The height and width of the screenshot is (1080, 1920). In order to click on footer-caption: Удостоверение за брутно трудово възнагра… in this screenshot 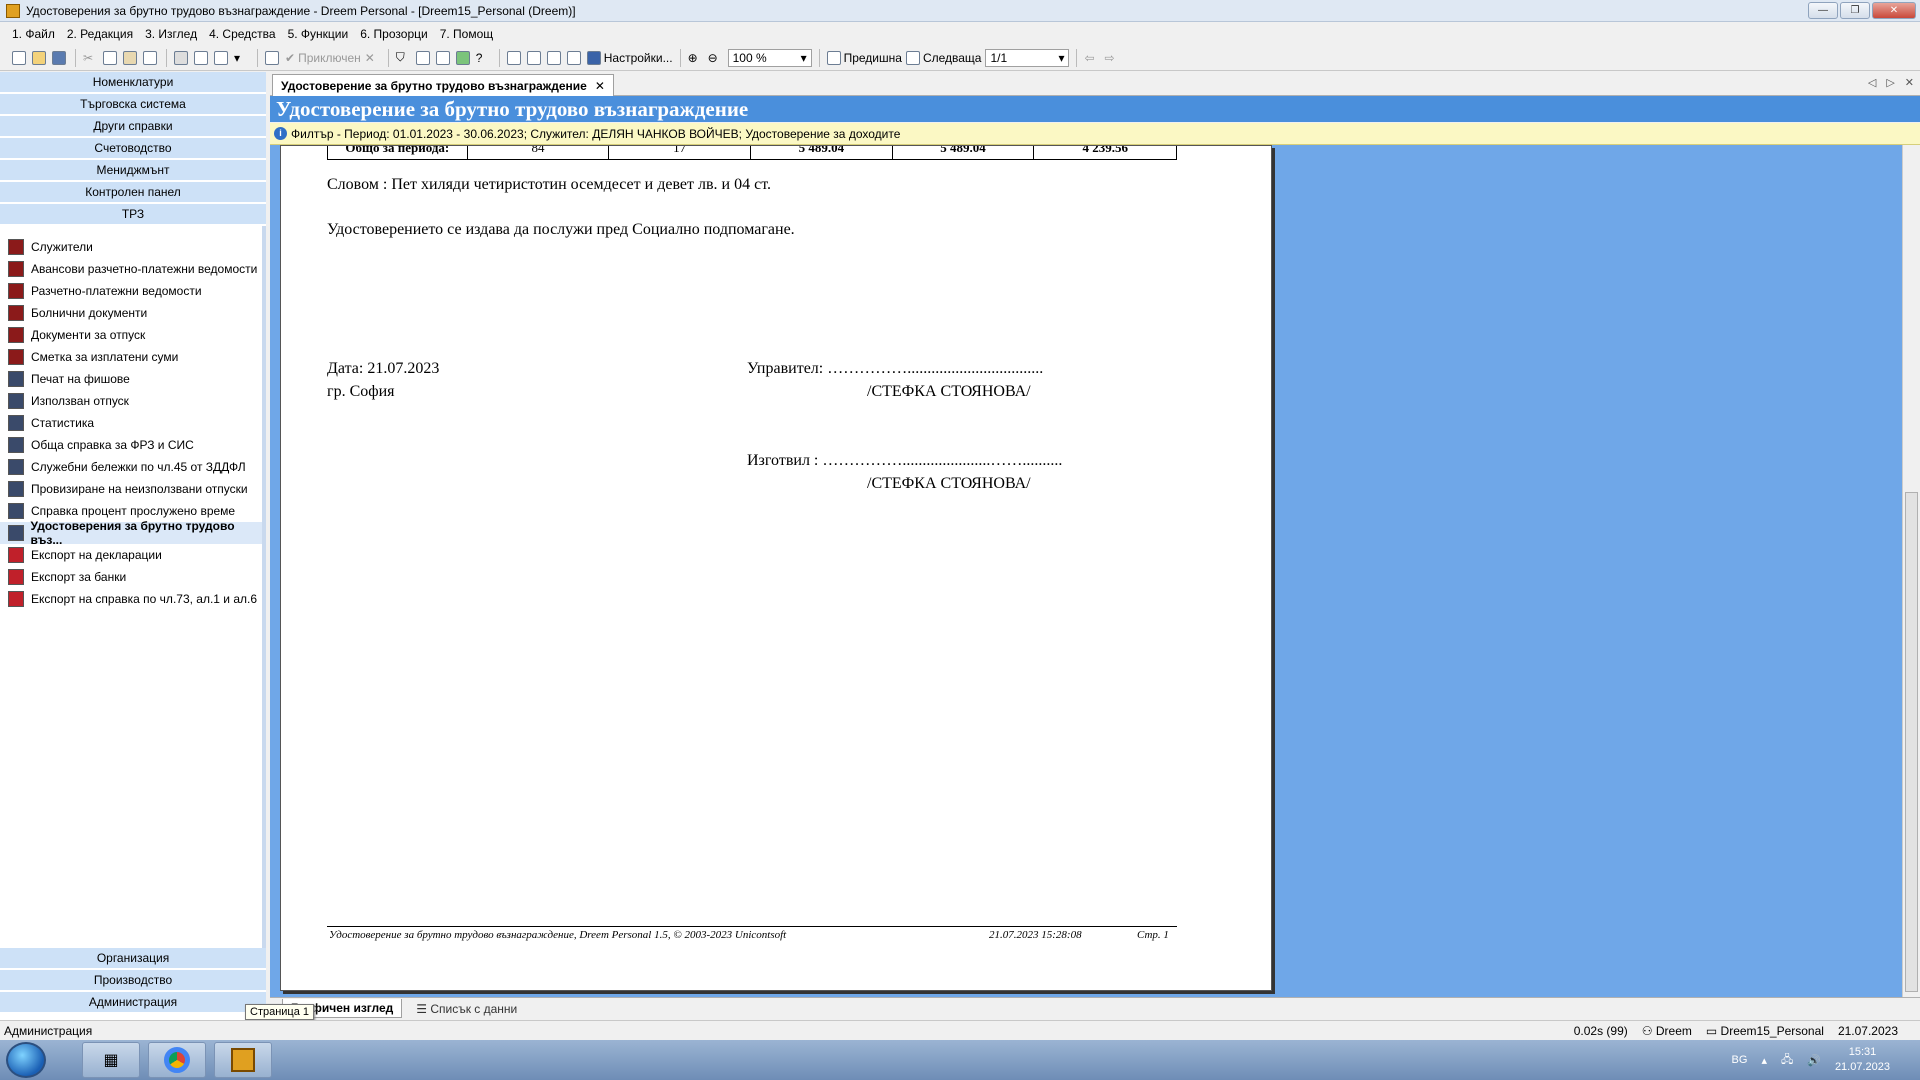, I will do `click(558, 935)`.